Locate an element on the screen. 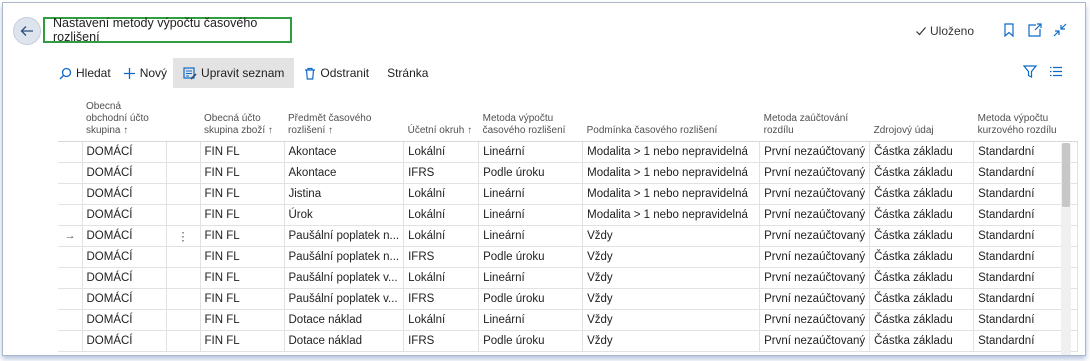 The image size is (1090, 361). new-button: Nový is located at coordinates (145, 73).